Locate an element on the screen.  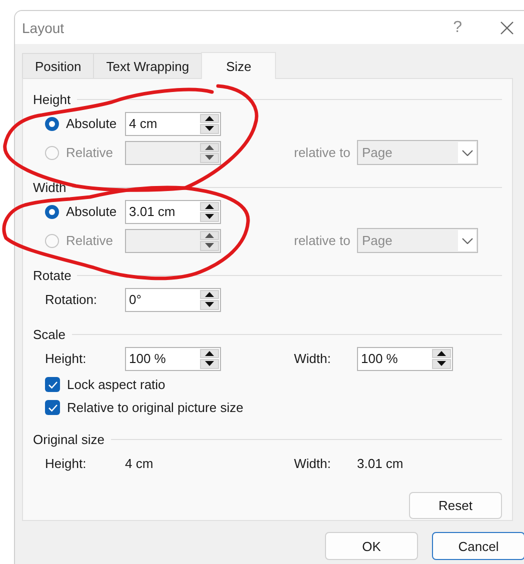
section-heading: Rotate is located at coordinates (52, 275).